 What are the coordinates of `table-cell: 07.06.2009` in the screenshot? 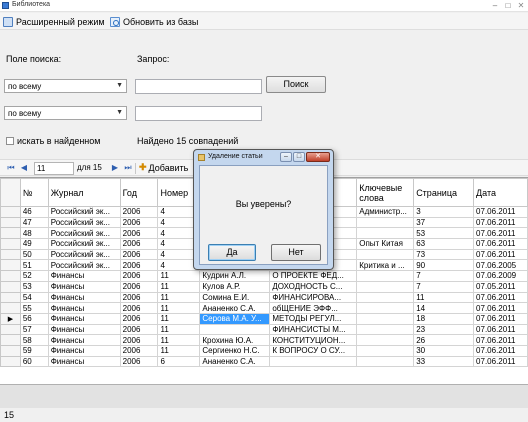 It's located at (500, 276).